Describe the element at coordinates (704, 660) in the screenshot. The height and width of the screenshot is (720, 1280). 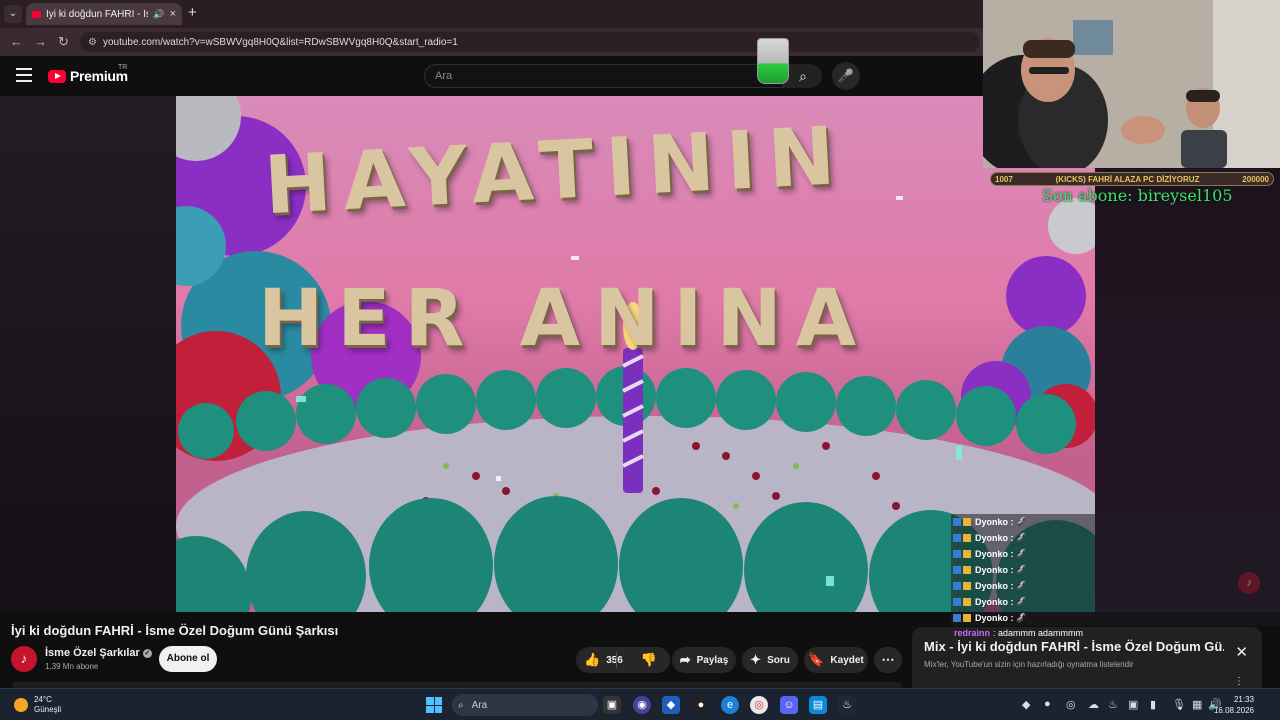
I see `share-button: ➦ Paylaş` at that location.